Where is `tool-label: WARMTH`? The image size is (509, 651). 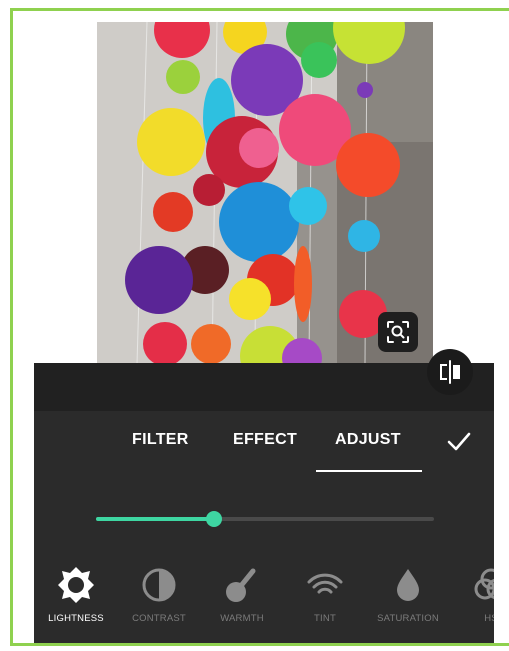
tool-label: WARMTH is located at coordinates (242, 618).